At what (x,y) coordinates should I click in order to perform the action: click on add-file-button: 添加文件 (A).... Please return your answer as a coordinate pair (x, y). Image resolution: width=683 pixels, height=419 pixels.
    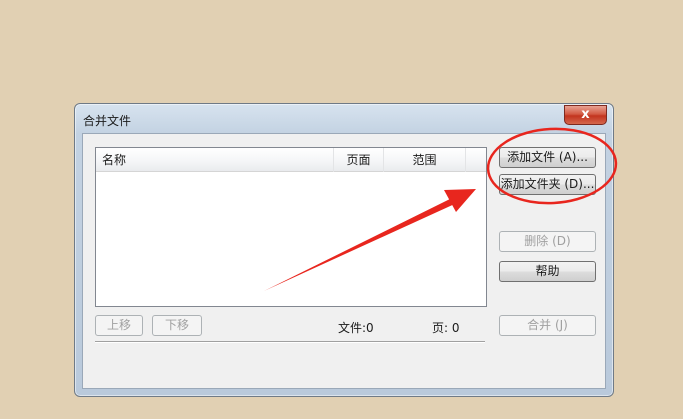
    Looking at the image, I should click on (547, 157).